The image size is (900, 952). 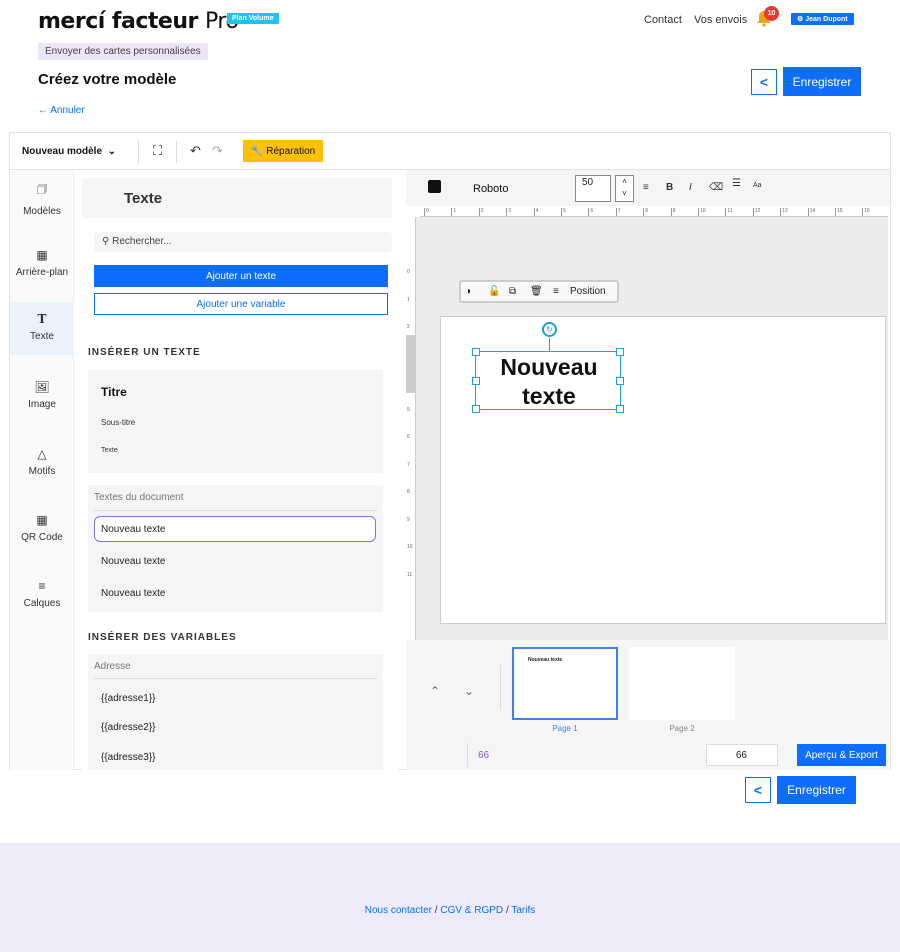 What do you see at coordinates (42, 472) in the screenshot?
I see `sidebar-item-motifs: △ Motifs` at bounding box center [42, 472].